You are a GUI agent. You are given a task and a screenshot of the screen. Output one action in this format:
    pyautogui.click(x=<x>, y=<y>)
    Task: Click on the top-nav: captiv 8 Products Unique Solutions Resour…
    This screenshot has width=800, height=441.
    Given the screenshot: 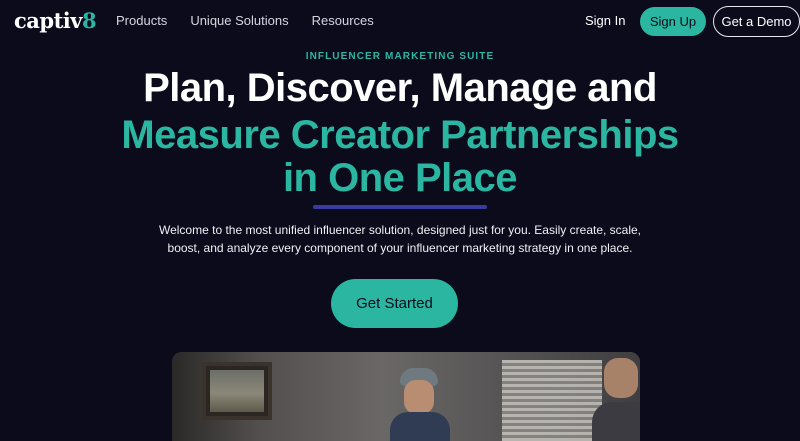 What is the action you would take?
    pyautogui.click(x=400, y=21)
    